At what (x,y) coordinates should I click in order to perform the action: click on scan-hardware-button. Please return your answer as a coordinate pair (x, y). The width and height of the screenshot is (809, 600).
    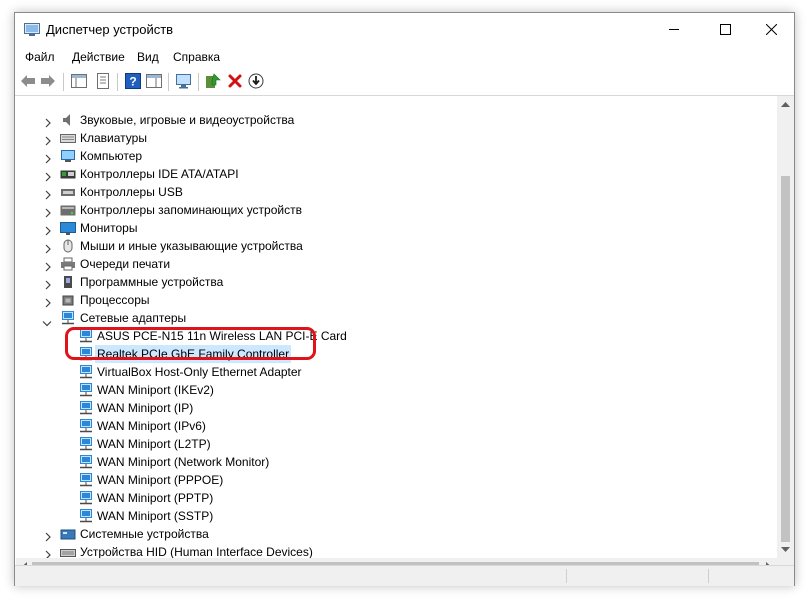
    Looking at the image, I should click on (184, 81).